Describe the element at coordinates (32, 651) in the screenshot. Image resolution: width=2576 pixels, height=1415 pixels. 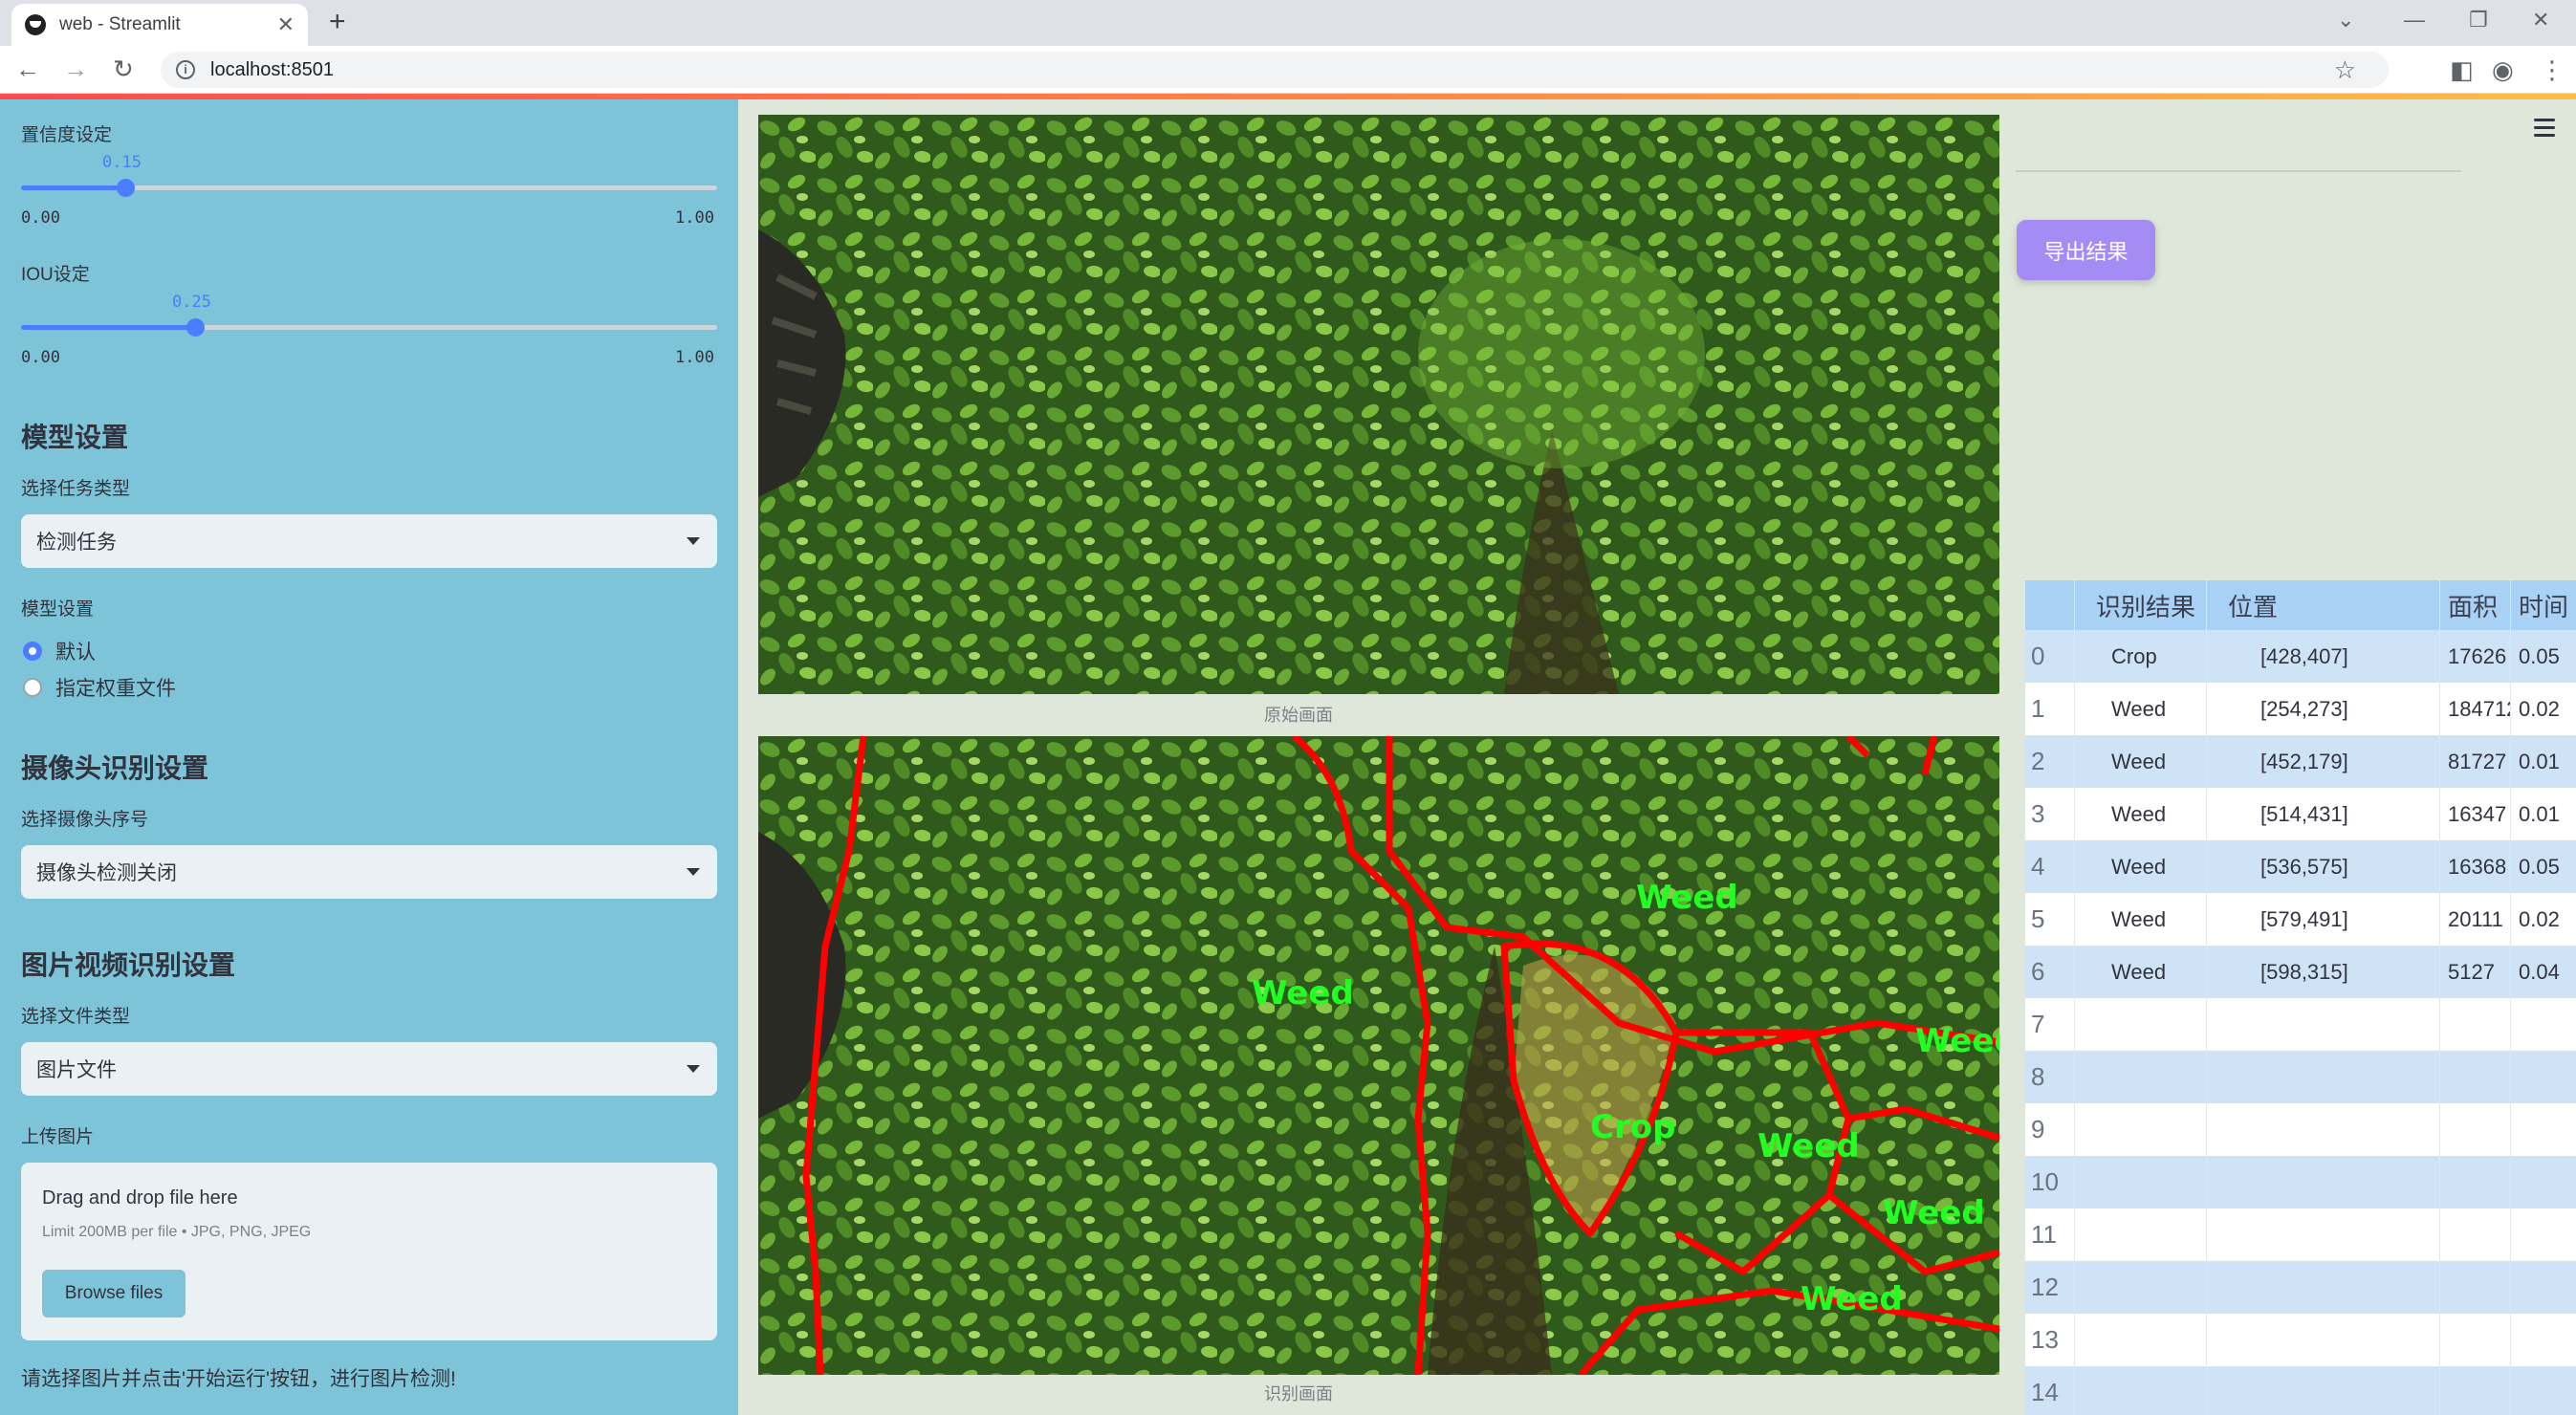
I see `radio-selected-icon` at that location.